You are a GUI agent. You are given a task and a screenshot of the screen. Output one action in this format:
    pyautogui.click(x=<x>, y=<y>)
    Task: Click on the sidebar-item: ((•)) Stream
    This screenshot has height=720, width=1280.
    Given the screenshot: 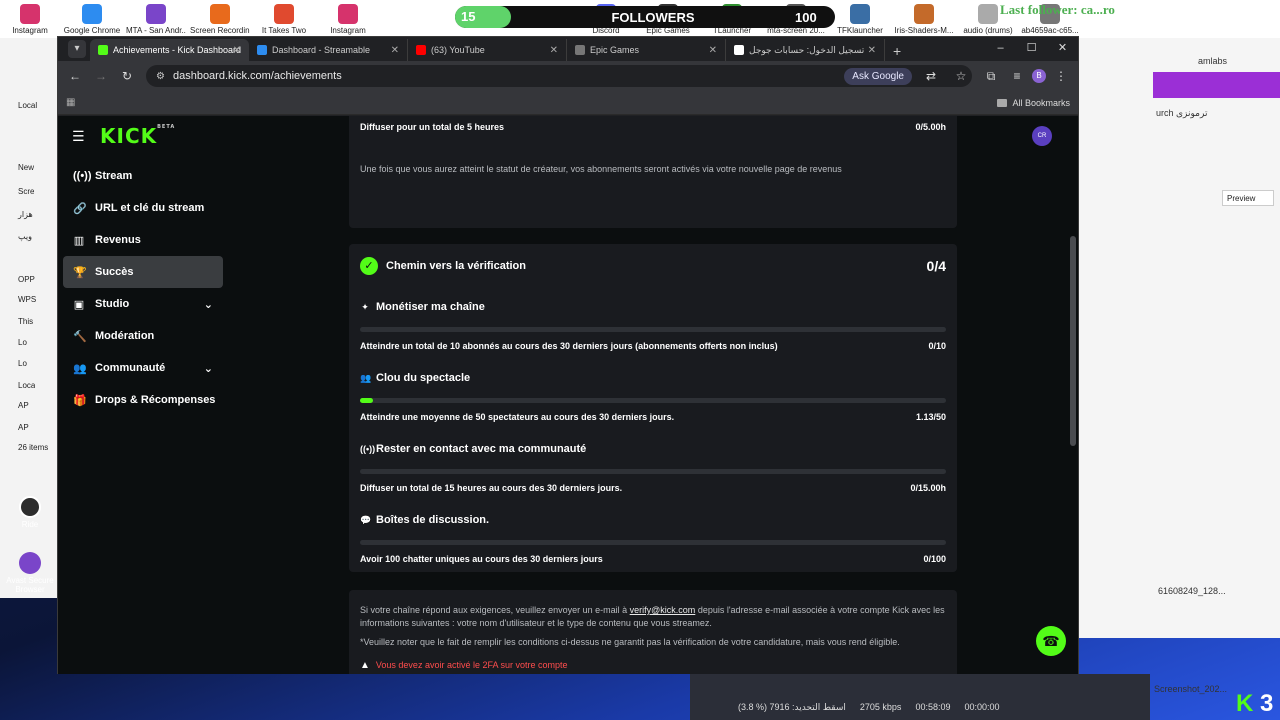 What is the action you would take?
    pyautogui.click(x=143, y=176)
    